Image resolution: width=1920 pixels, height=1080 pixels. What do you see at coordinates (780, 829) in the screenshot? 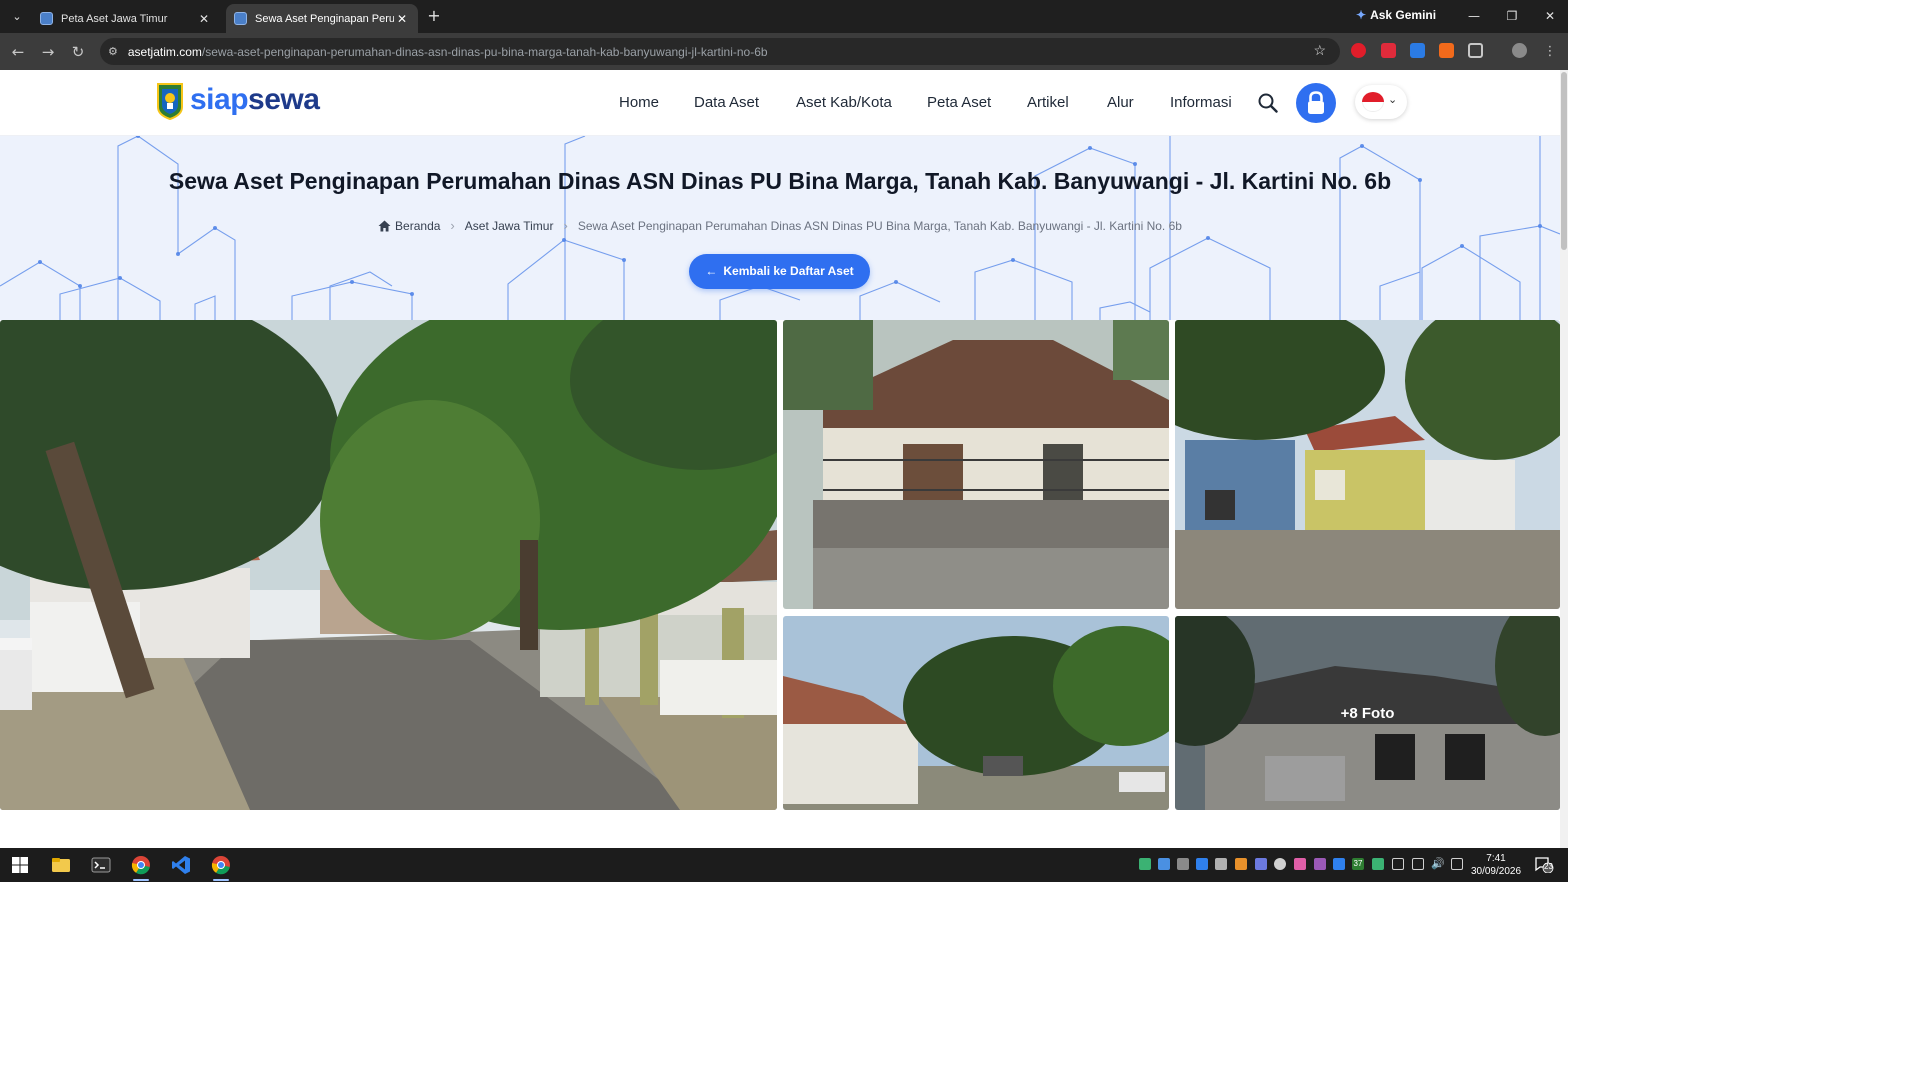
I see `page-below-gallery` at bounding box center [780, 829].